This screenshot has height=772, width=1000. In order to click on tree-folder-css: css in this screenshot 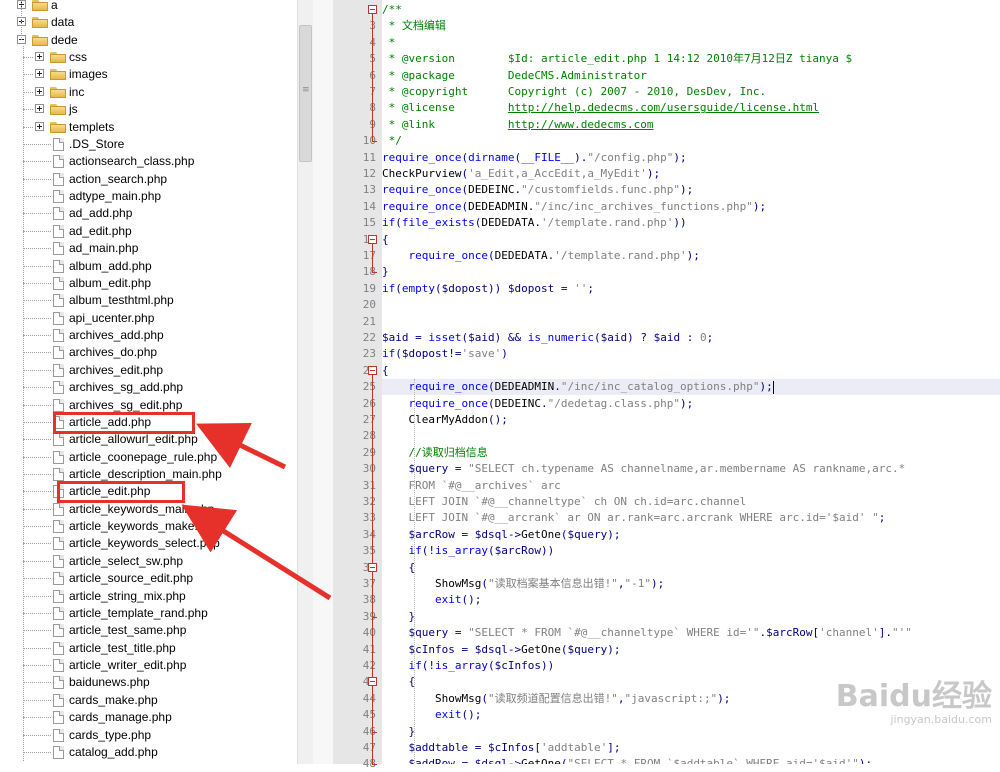, I will do `click(145, 57)`.